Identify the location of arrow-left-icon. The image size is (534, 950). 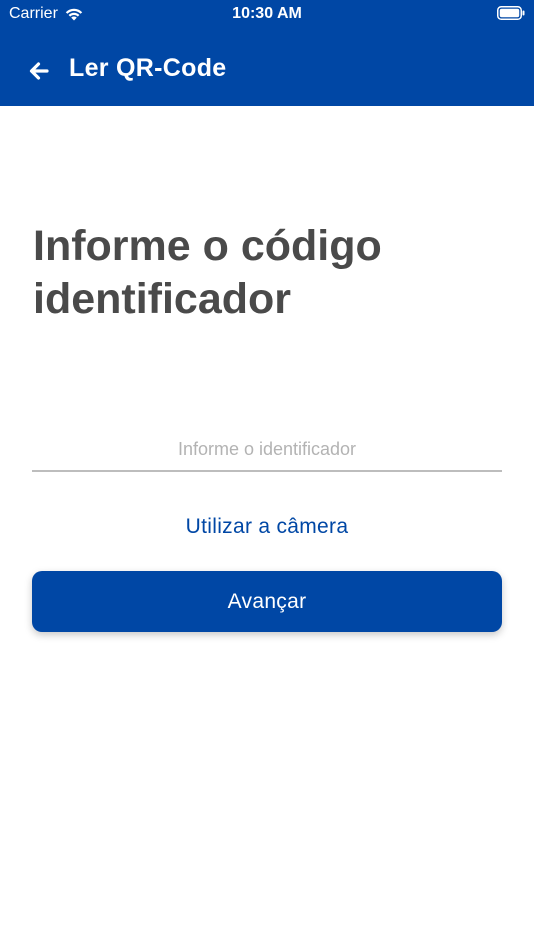
(39, 71).